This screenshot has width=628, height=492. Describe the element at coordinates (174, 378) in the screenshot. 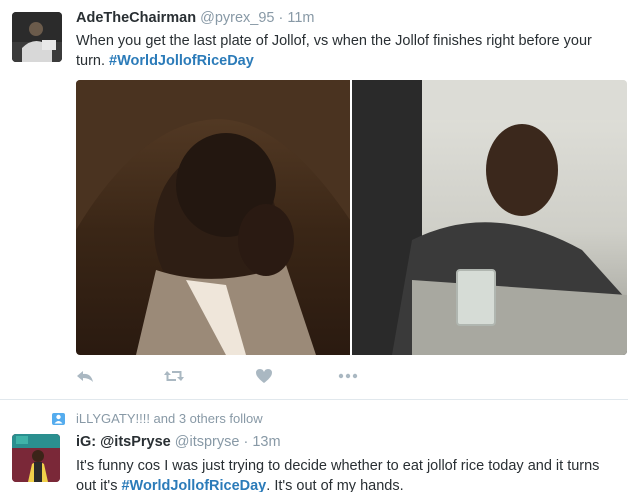

I see `retweet-icon` at that location.